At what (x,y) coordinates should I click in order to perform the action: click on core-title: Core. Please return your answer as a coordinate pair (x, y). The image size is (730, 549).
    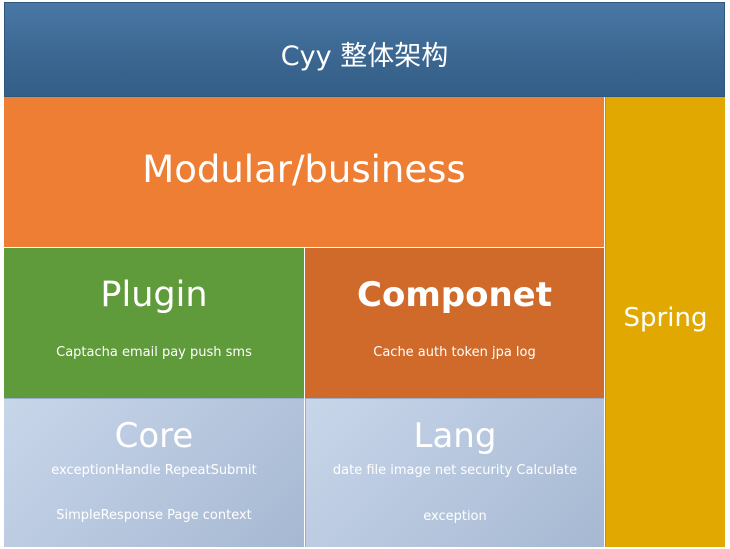
    Looking at the image, I should click on (154, 436).